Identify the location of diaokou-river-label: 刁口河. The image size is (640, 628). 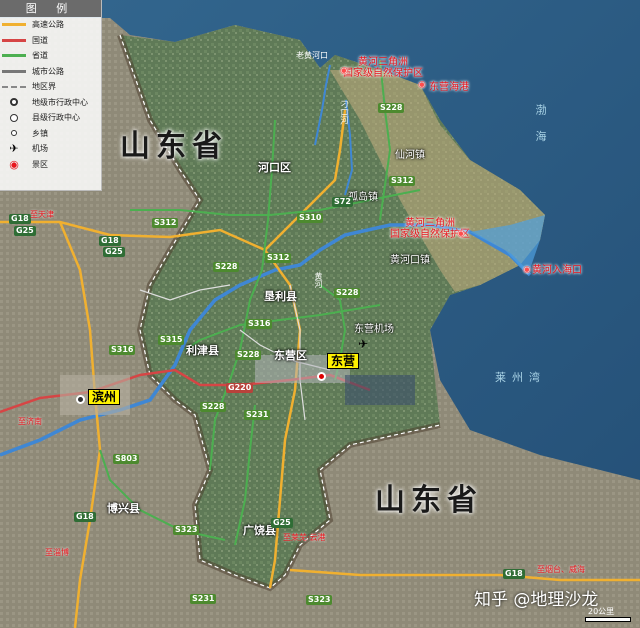
(344, 112).